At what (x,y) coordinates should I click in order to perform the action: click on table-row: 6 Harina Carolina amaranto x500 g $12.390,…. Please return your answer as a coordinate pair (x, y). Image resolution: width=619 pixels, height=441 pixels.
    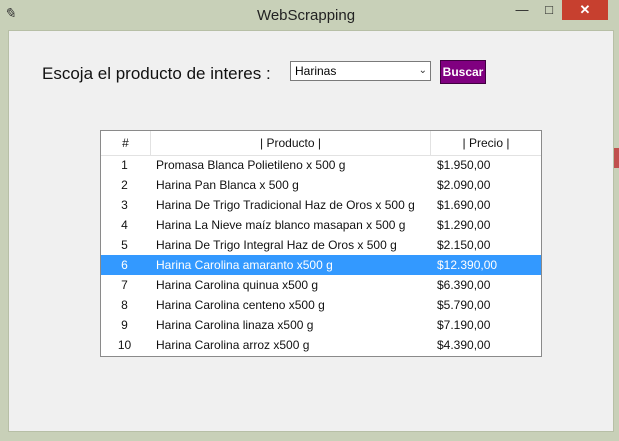
    Looking at the image, I should click on (321, 265).